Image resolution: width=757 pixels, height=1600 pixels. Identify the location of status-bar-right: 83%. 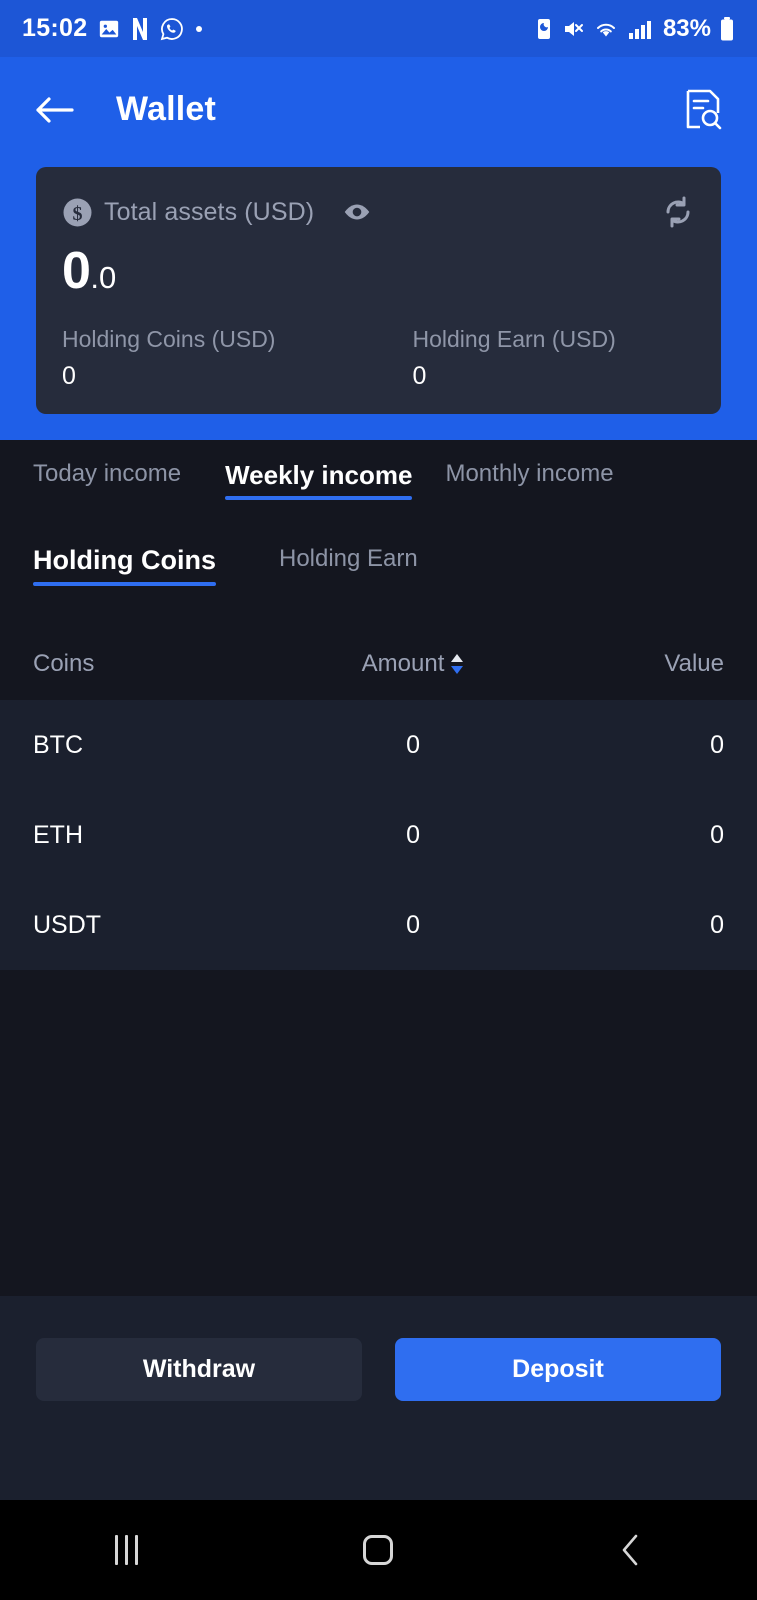
(635, 29).